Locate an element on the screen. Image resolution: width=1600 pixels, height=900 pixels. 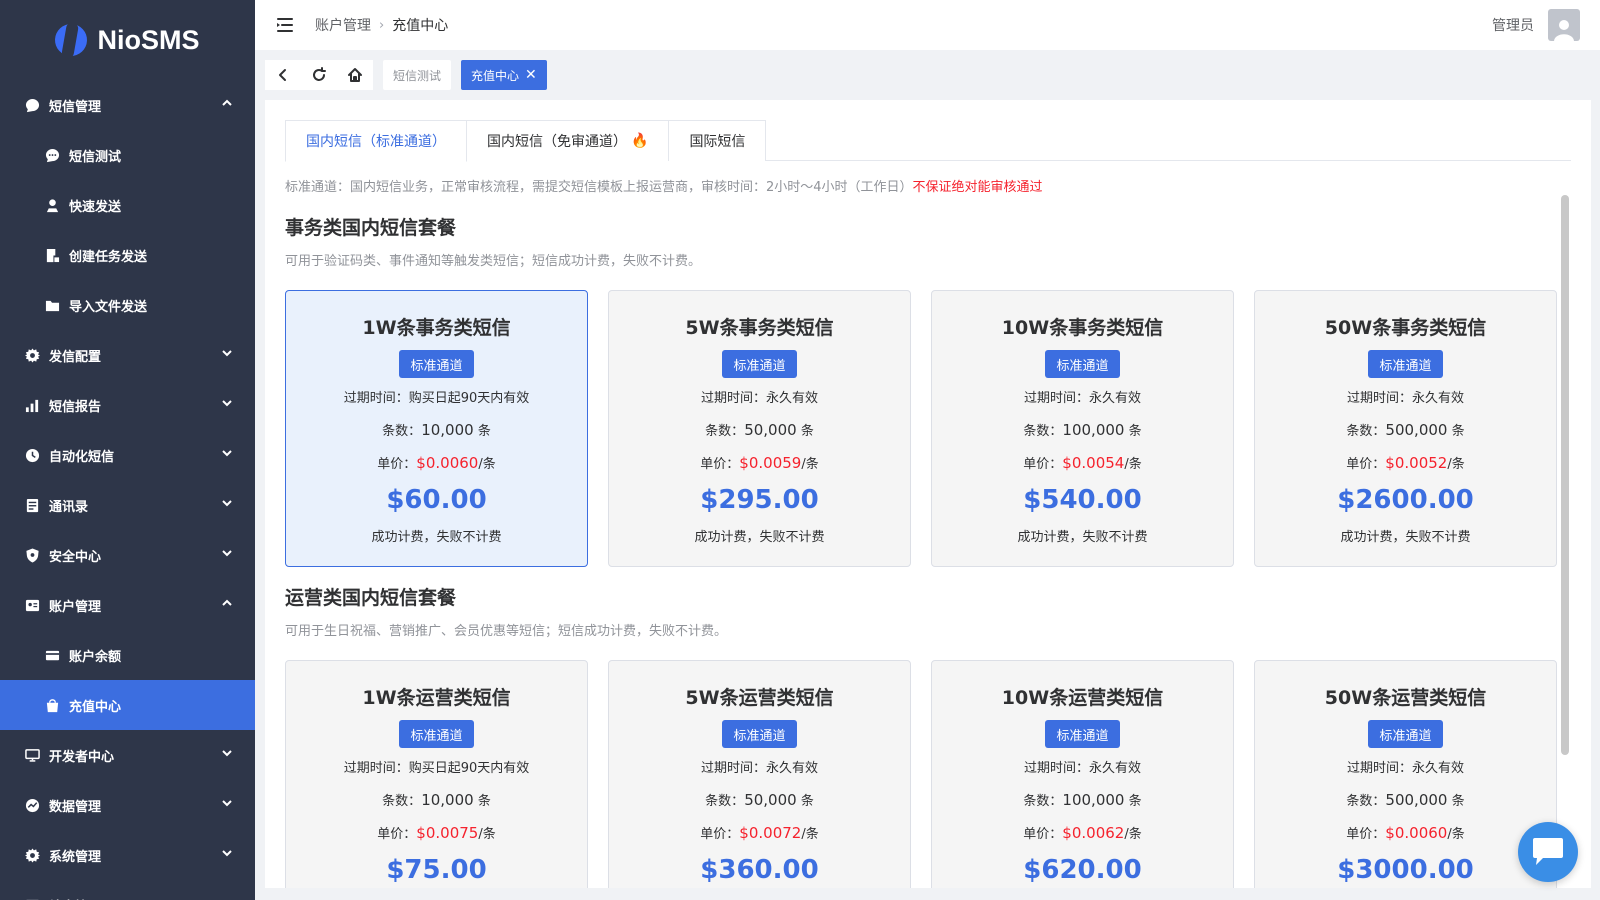
avatar is located at coordinates (1564, 25).